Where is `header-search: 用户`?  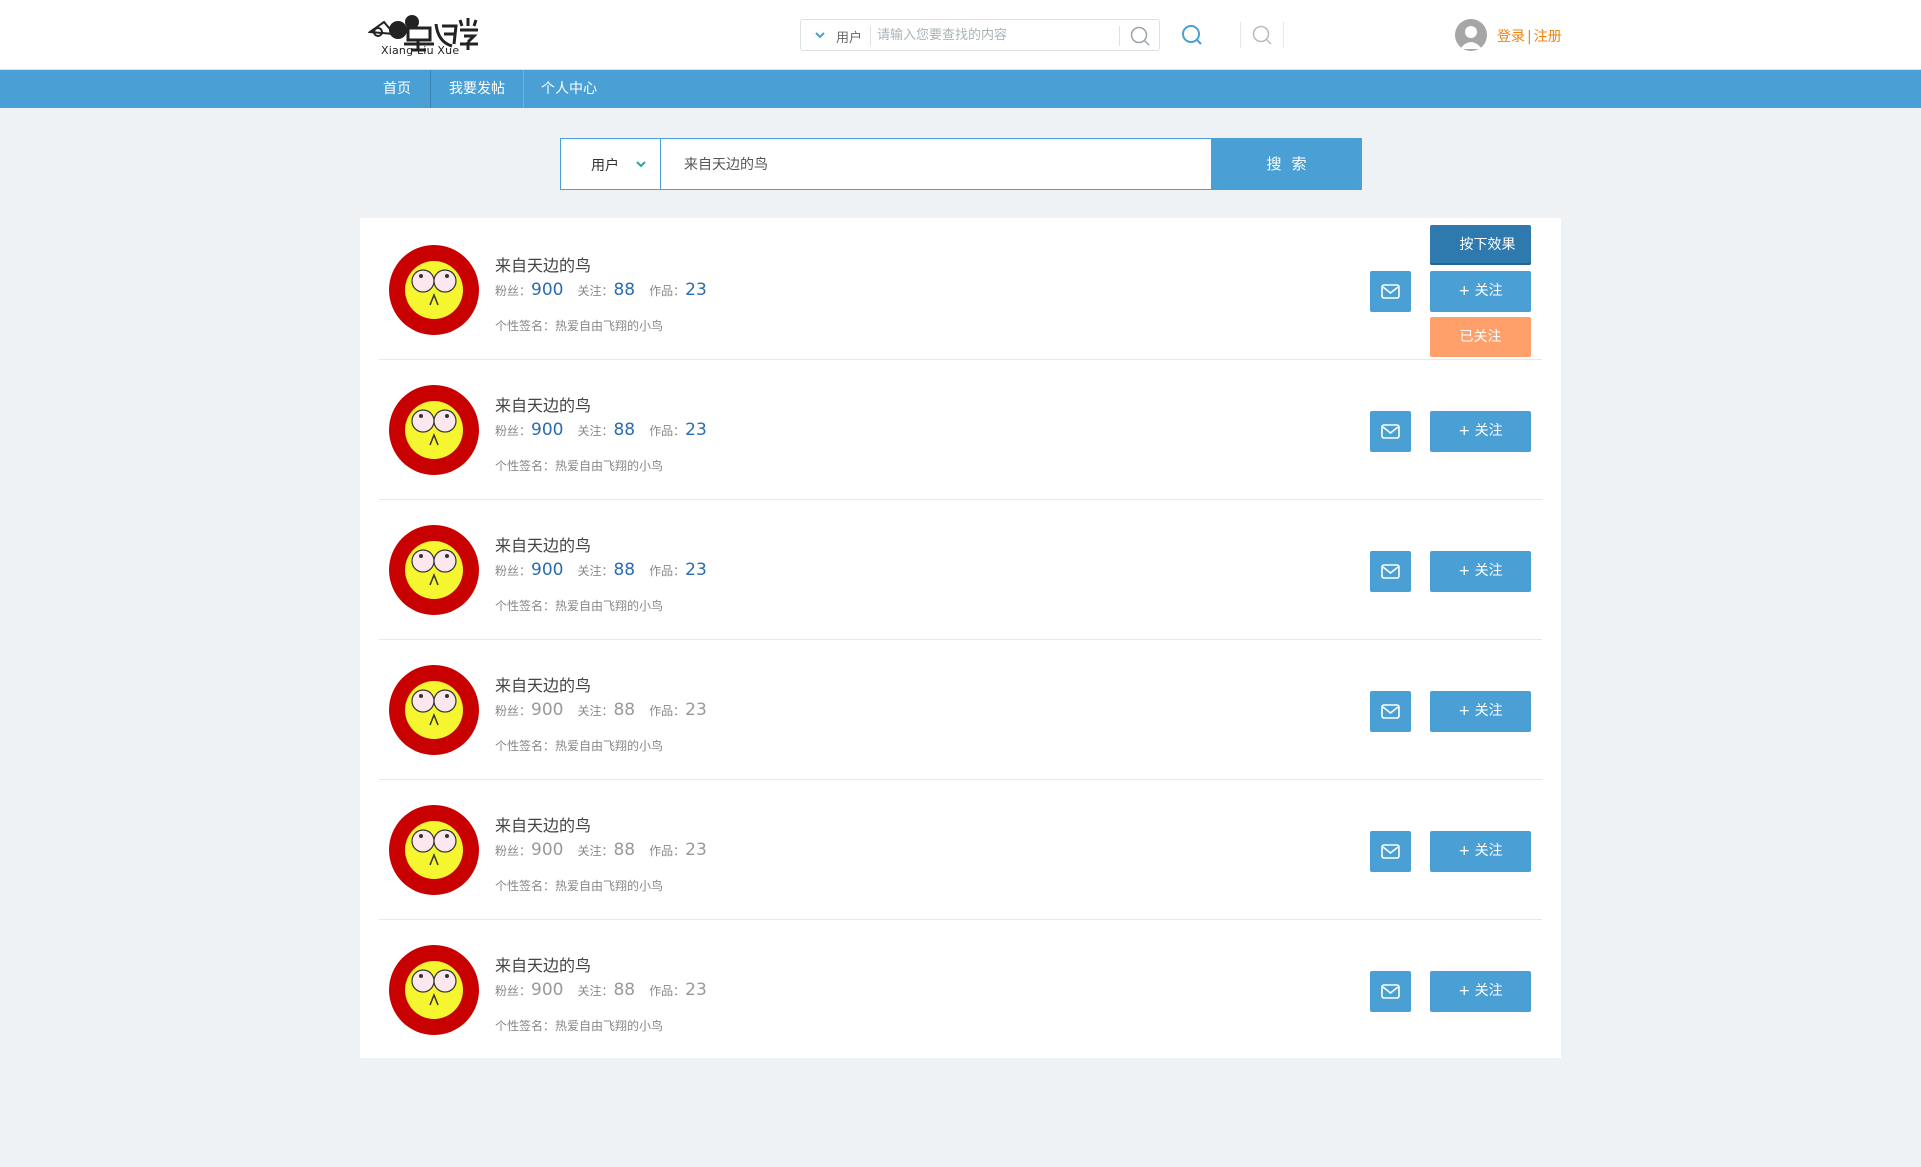 header-search: 用户 is located at coordinates (980, 35).